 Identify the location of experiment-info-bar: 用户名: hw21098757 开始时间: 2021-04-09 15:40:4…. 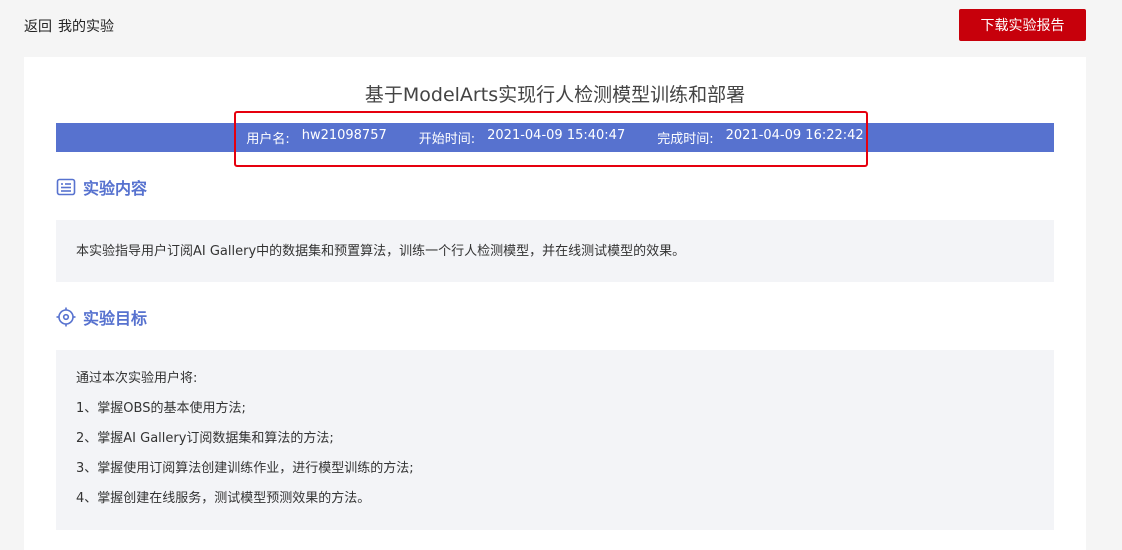
(555, 137).